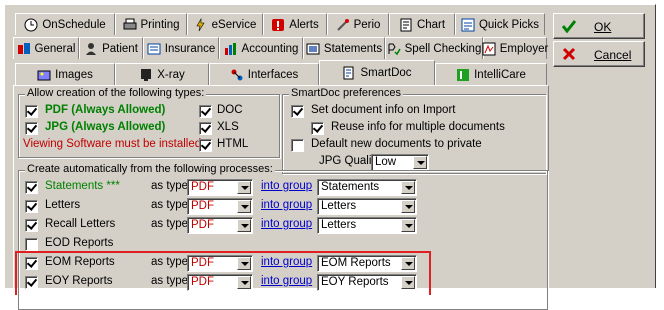 Image resolution: width=664 pixels, height=310 pixels. I want to click on group-value: Statements, so click(350, 187).